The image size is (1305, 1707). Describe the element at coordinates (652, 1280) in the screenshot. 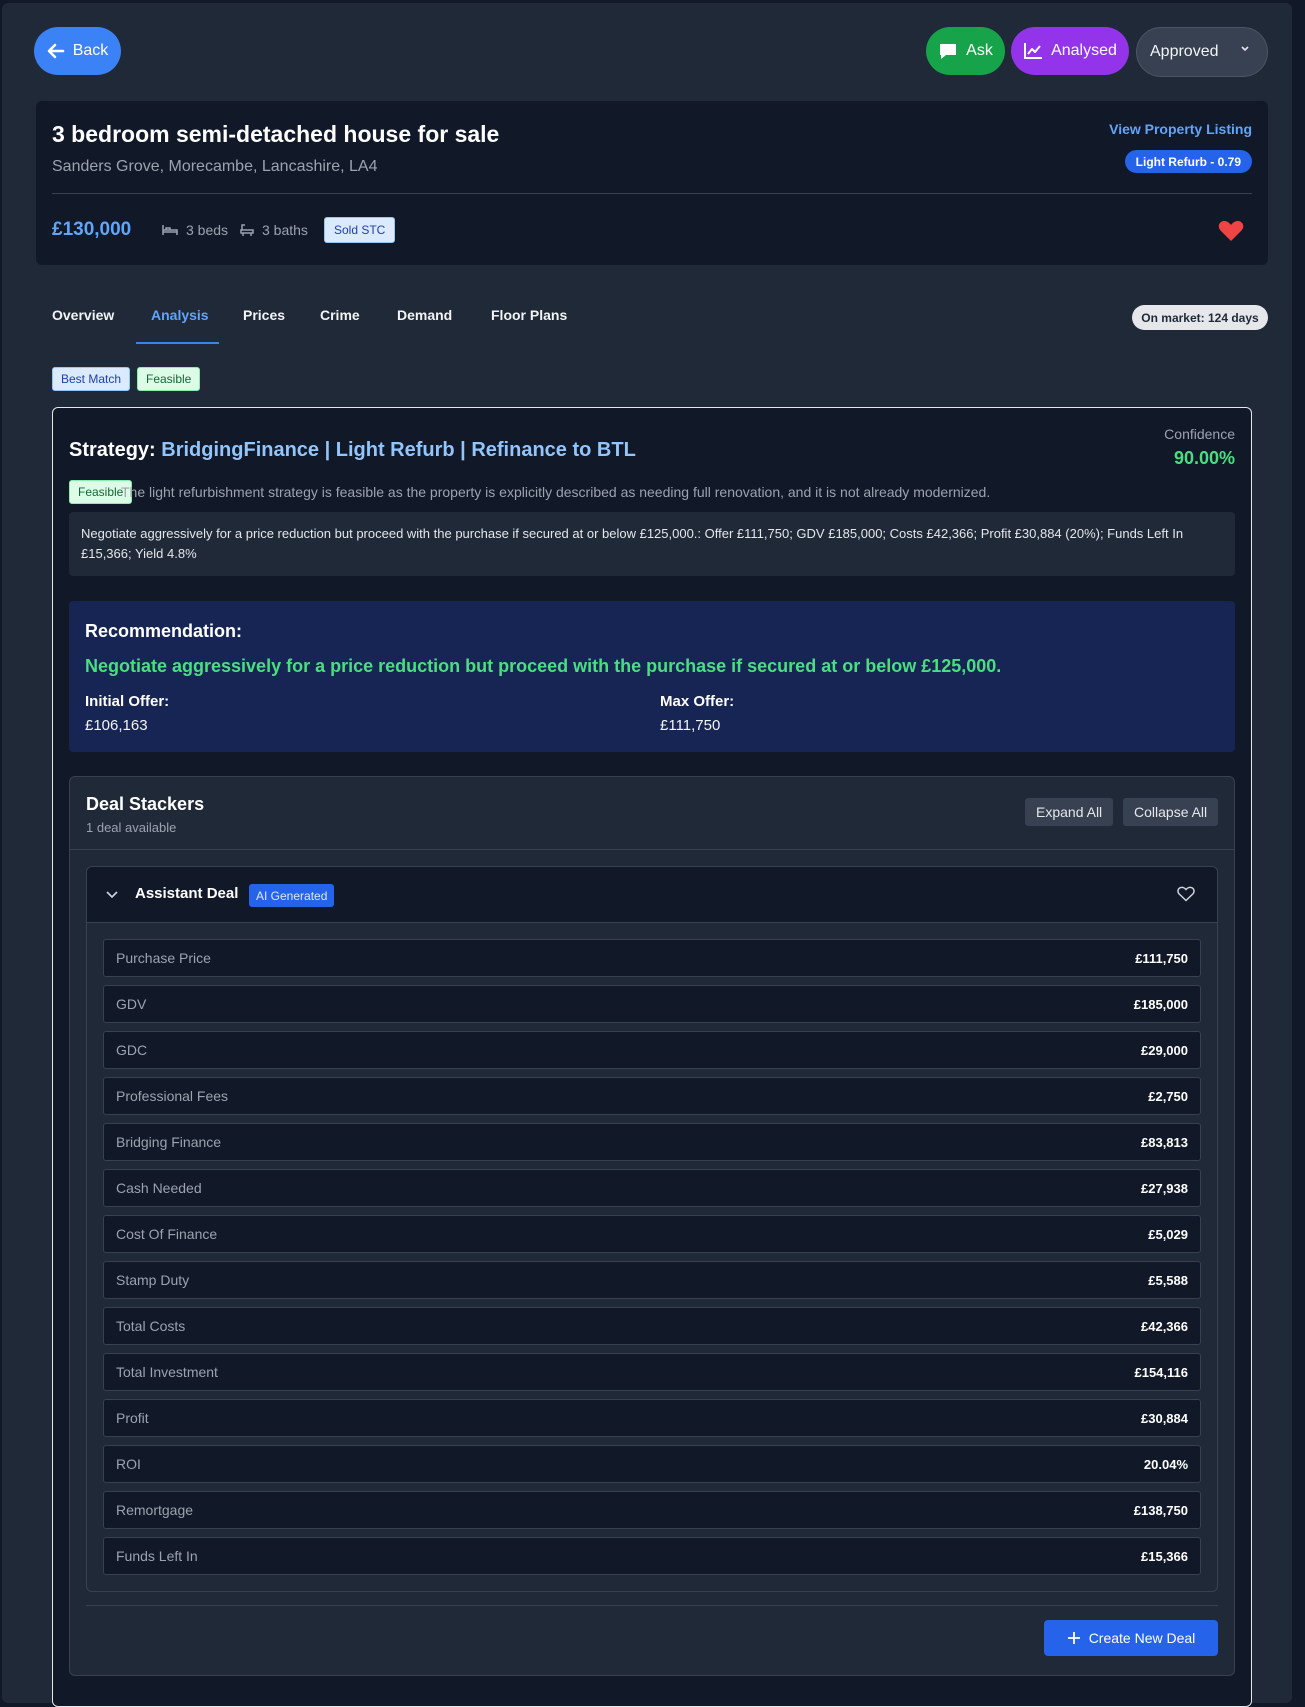

I see `deal-row: Stamp Duty £5,588` at that location.